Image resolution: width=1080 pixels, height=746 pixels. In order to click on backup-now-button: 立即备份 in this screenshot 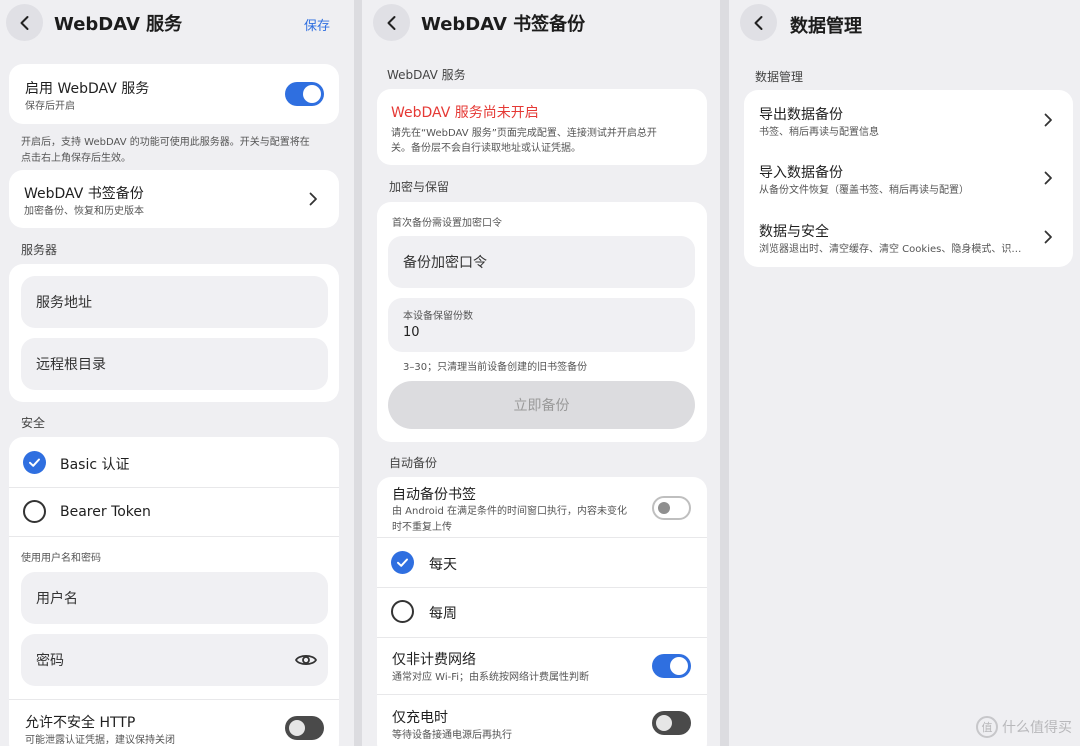, I will do `click(541, 405)`.